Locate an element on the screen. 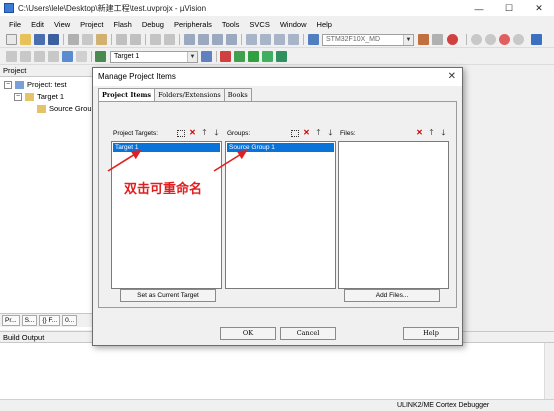  insert-breakpoint-icon is located at coordinates (476, 39).